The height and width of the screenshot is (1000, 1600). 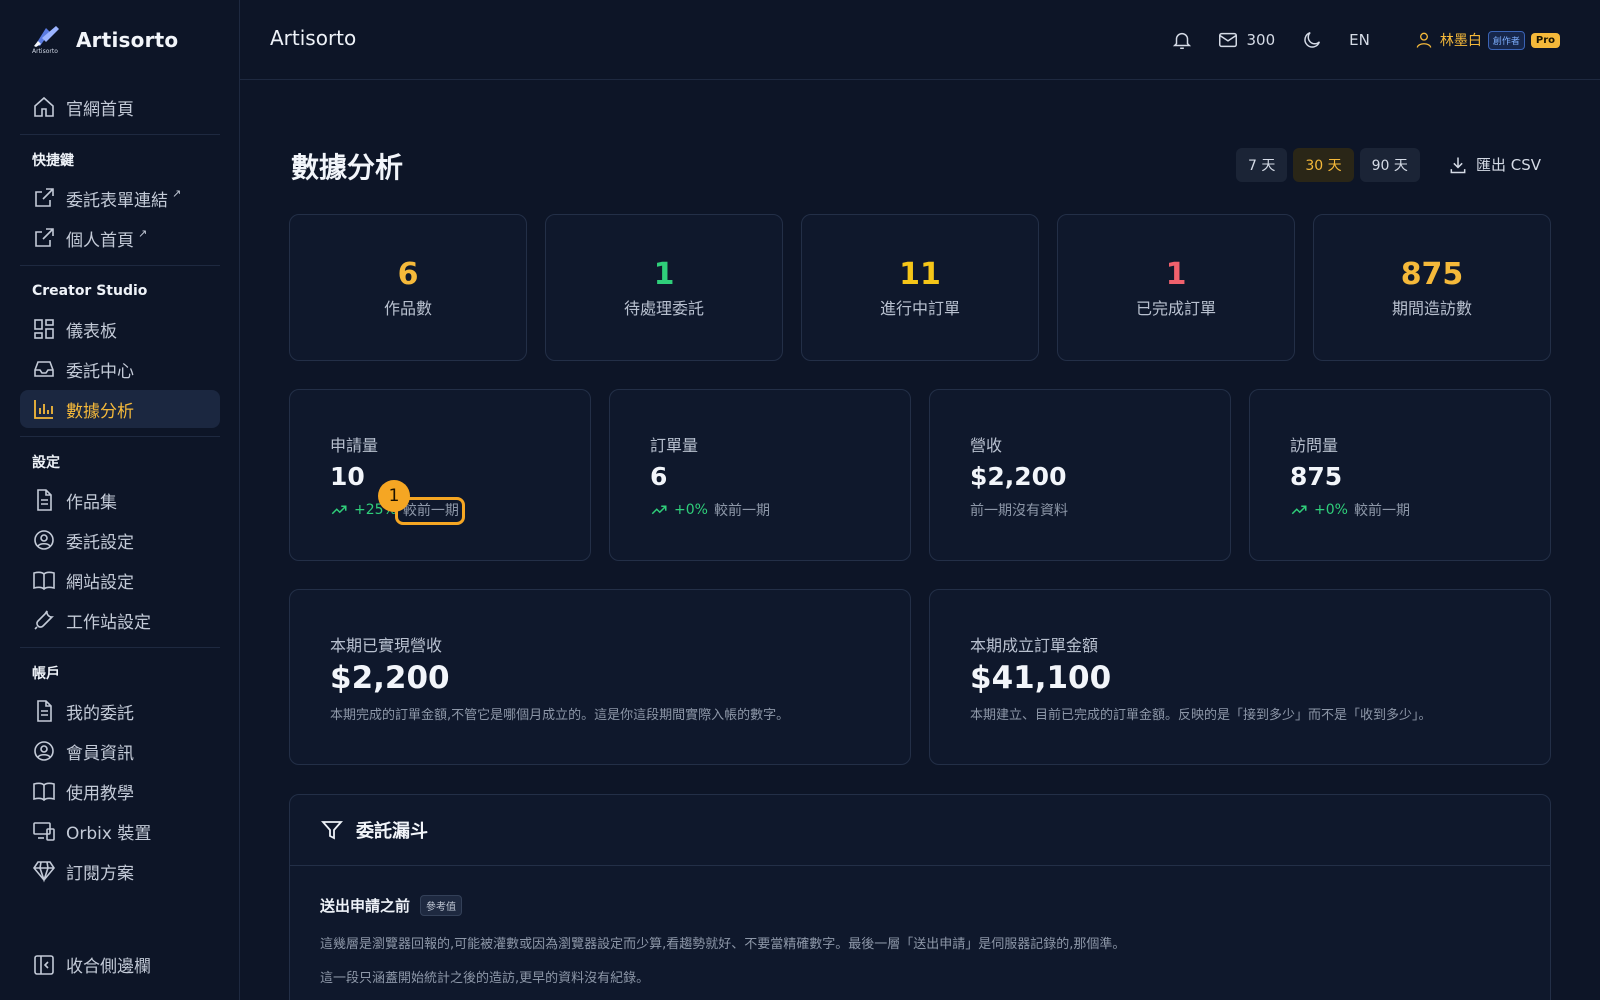 What do you see at coordinates (440, 475) in the screenshot?
I see `metric-card-applications: 申請量 10 +25% 較前一期` at bounding box center [440, 475].